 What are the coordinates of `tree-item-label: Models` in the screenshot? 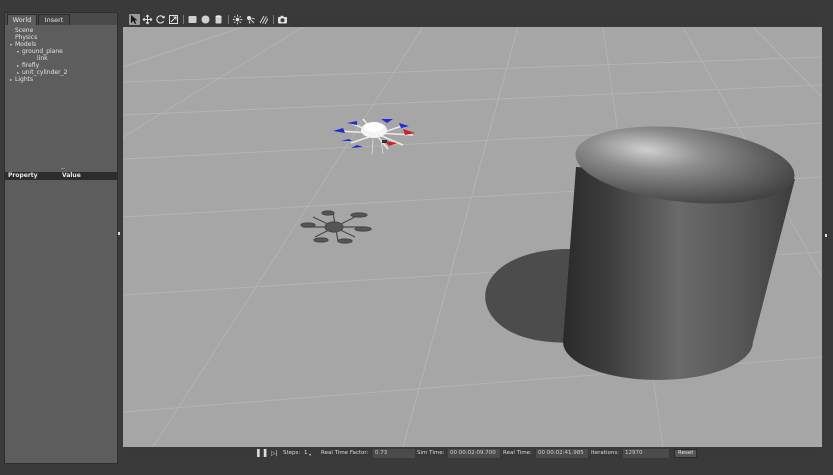 It's located at (26, 44).